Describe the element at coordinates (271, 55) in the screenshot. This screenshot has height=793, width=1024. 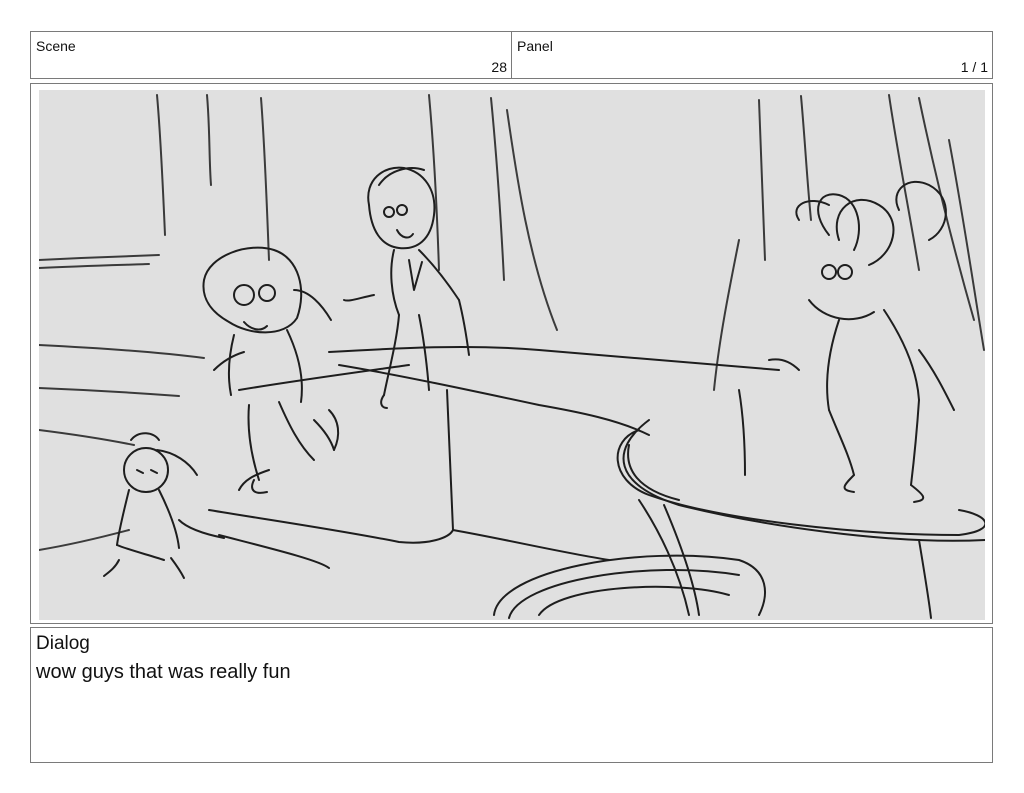
I see `scene-field: Scene 28` at that location.